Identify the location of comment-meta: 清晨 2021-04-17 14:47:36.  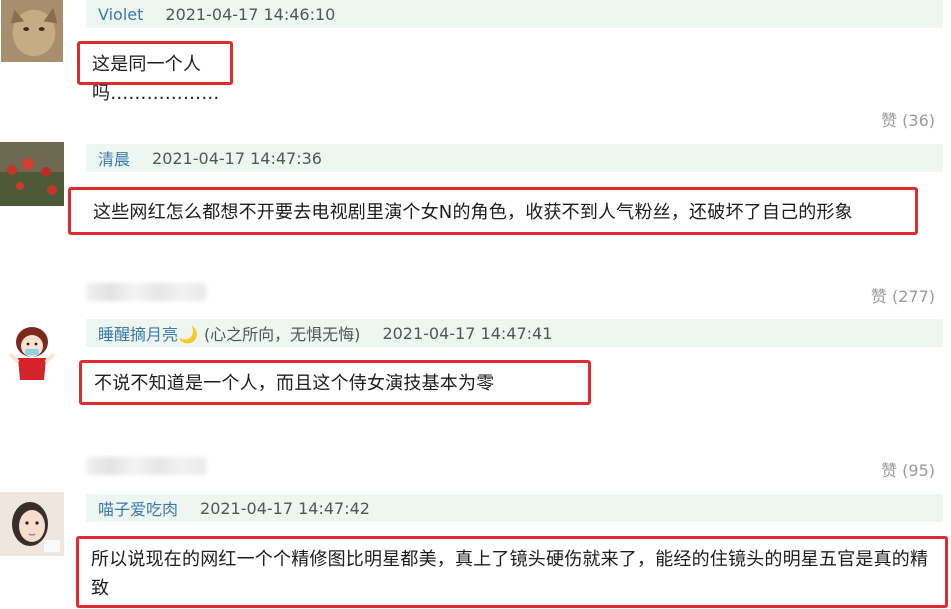
(514, 158).